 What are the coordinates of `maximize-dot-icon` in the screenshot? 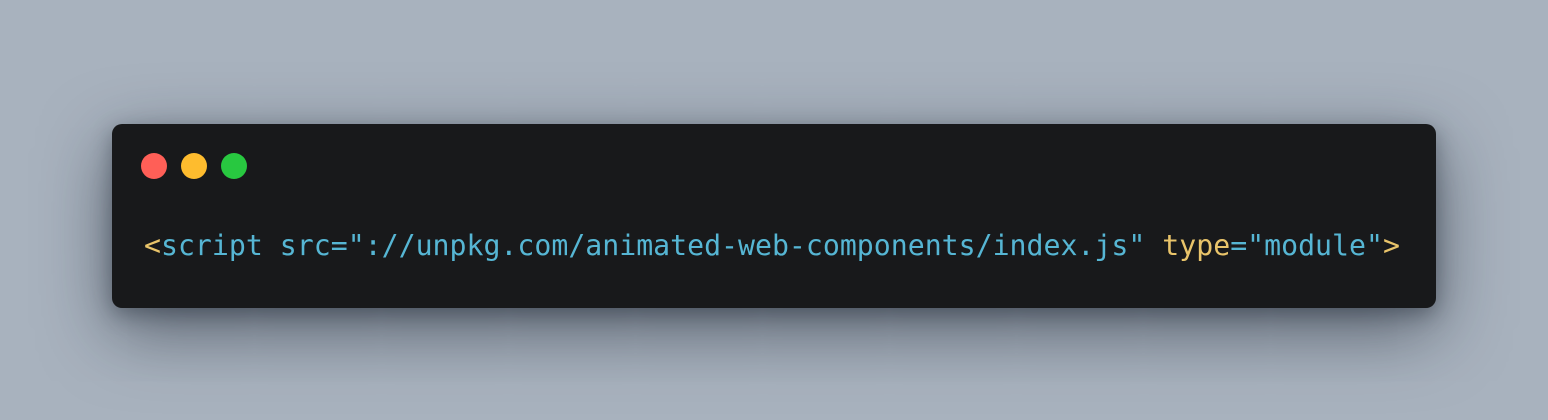 It's located at (234, 166).